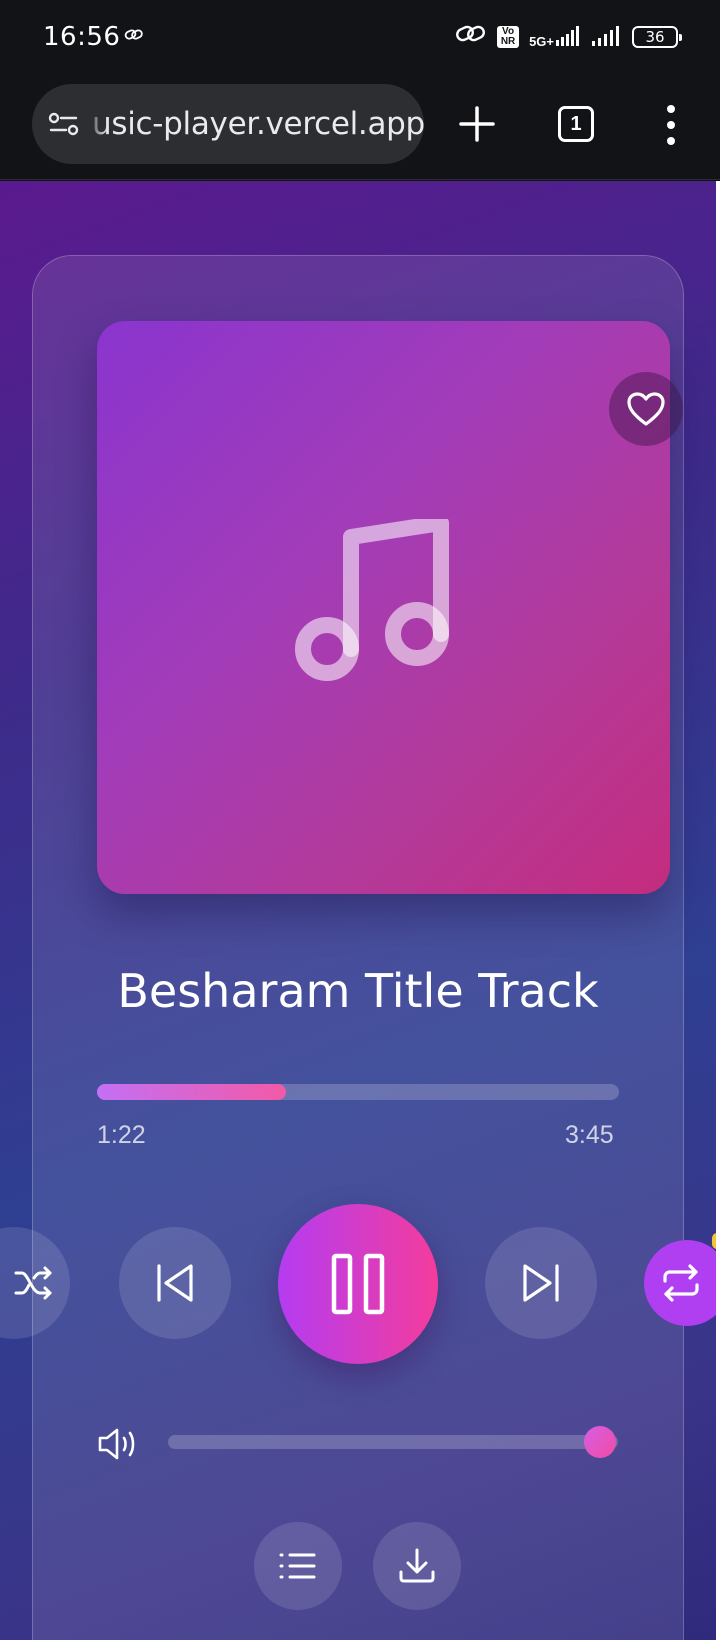 Image resolution: width=720 pixels, height=1640 pixels. I want to click on volte-badge: Vo NR, so click(508, 36).